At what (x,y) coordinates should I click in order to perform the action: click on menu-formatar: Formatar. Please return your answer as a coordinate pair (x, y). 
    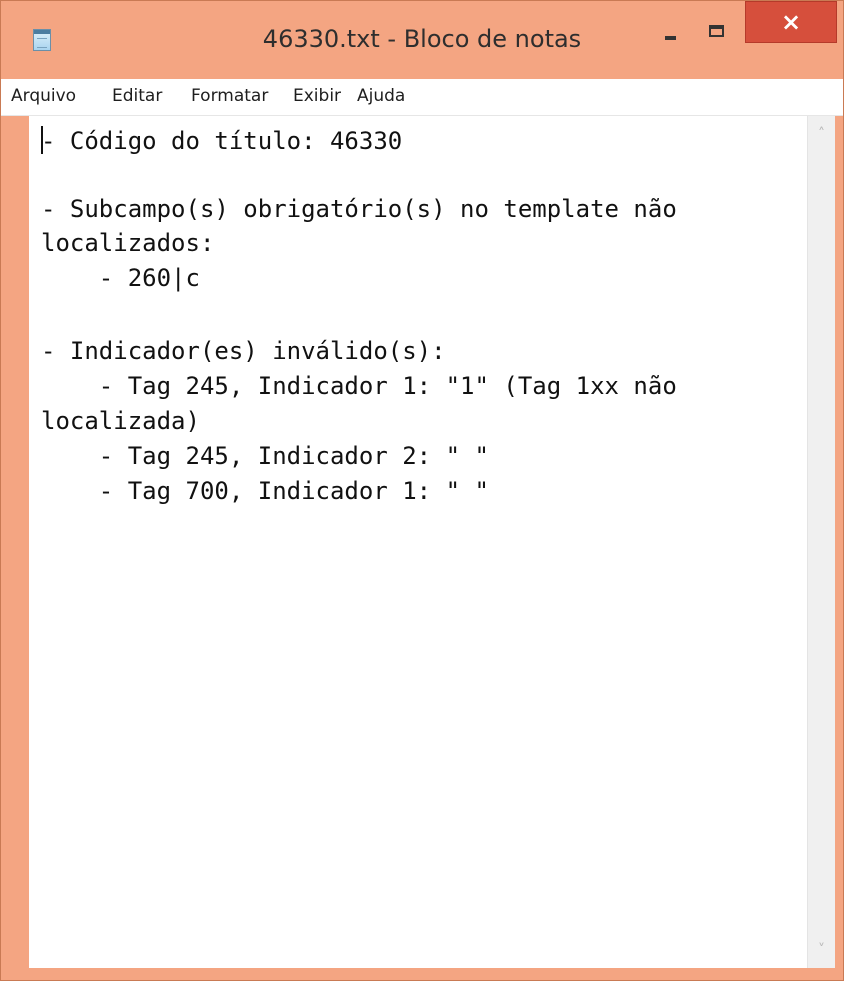
    Looking at the image, I should click on (229, 96).